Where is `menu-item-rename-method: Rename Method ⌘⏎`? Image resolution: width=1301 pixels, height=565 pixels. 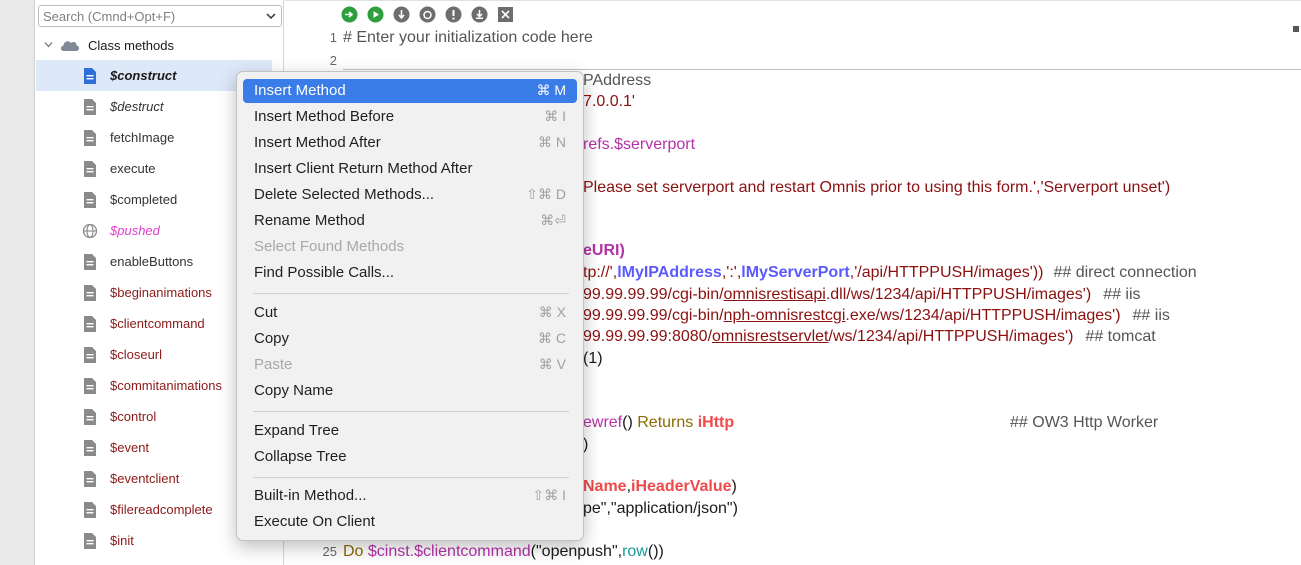
menu-item-rename-method: Rename Method ⌘⏎ is located at coordinates (410, 221).